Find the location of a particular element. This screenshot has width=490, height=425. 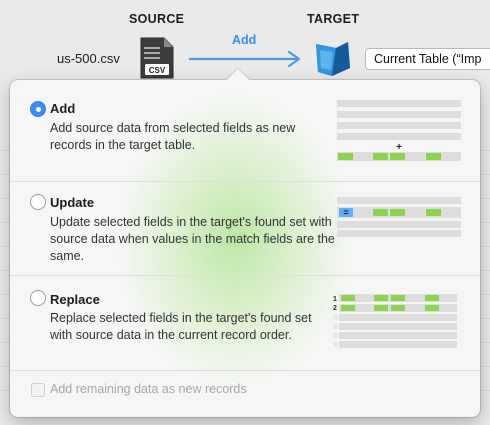

add-marker: + is located at coordinates (399, 147).